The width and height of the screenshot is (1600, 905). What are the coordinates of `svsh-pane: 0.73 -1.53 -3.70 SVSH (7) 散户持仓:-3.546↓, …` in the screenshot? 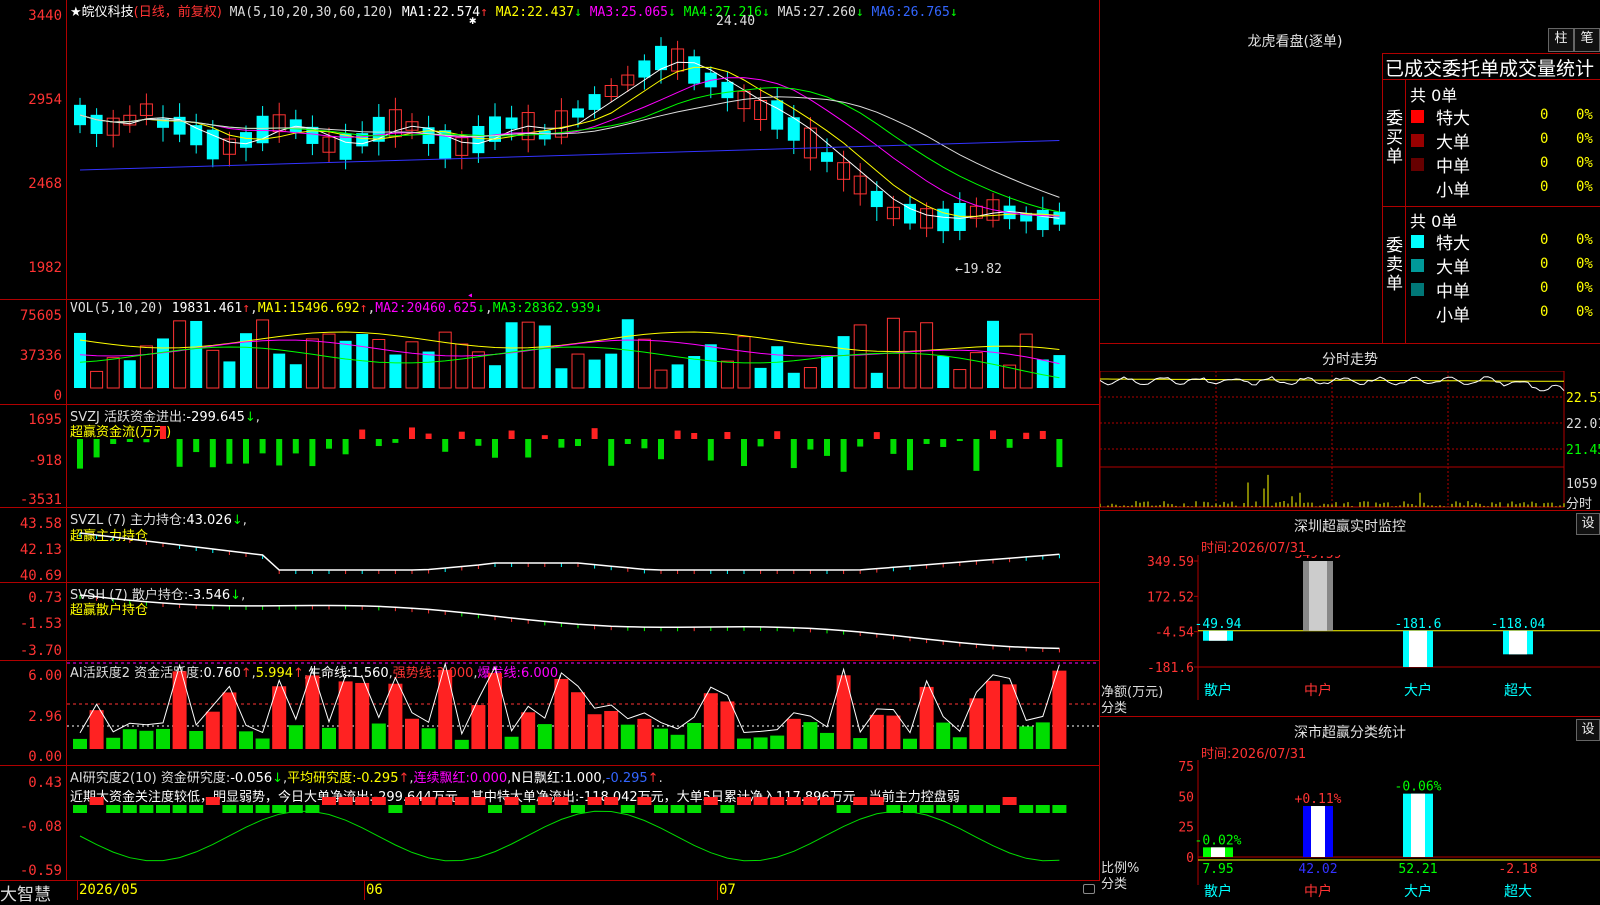 It's located at (550, 622).